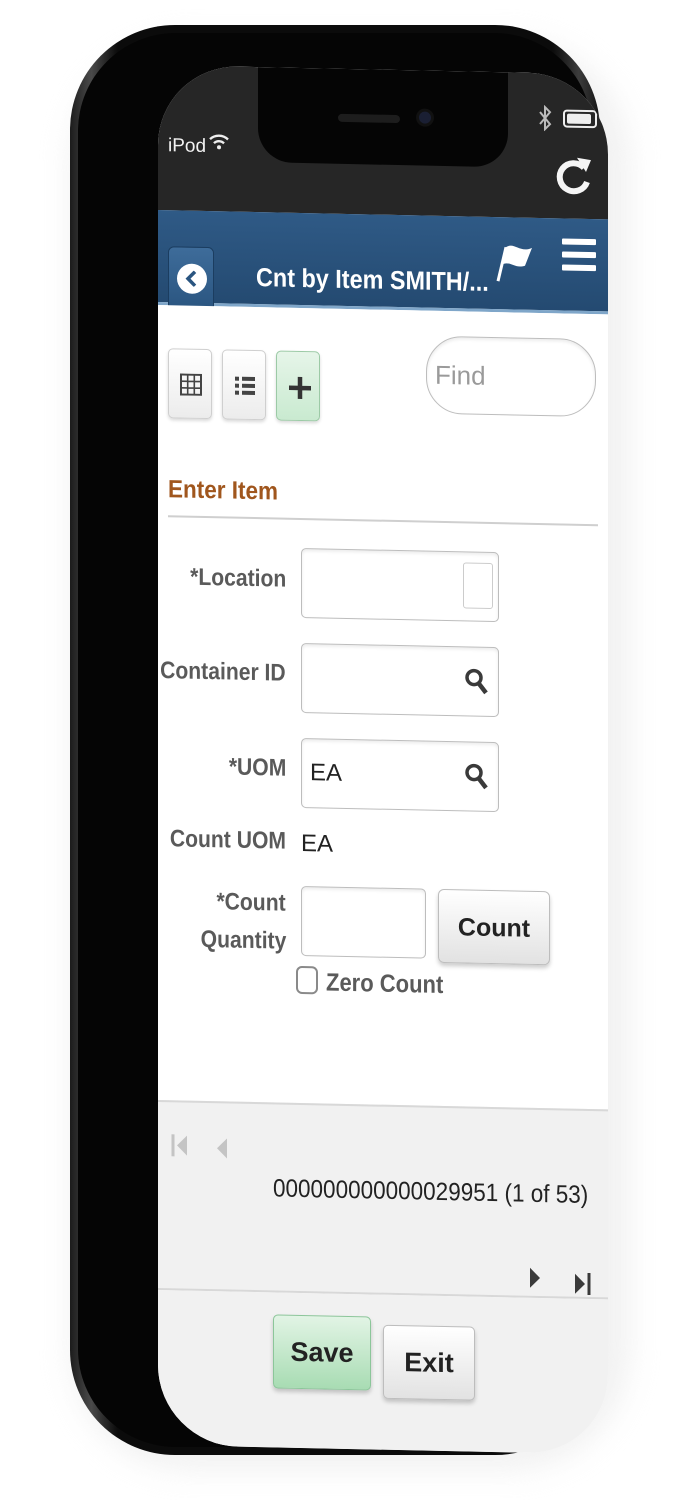 The image size is (693, 1500). I want to click on add-button, so click(298, 386).